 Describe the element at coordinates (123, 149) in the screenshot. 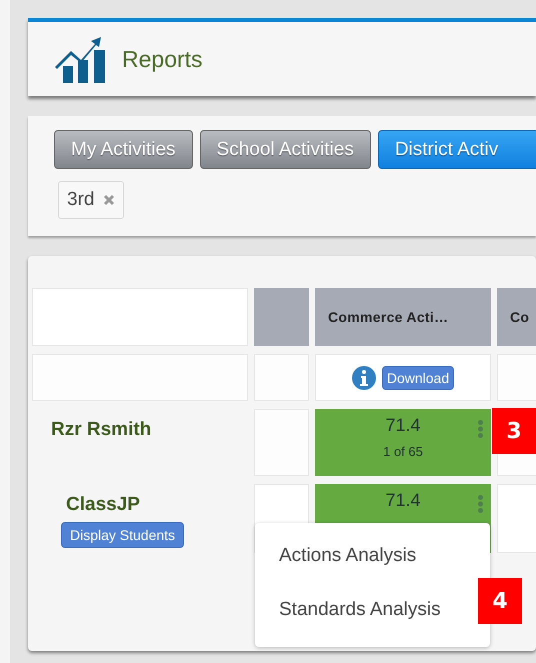

I see `filter-tab: My Activities` at that location.